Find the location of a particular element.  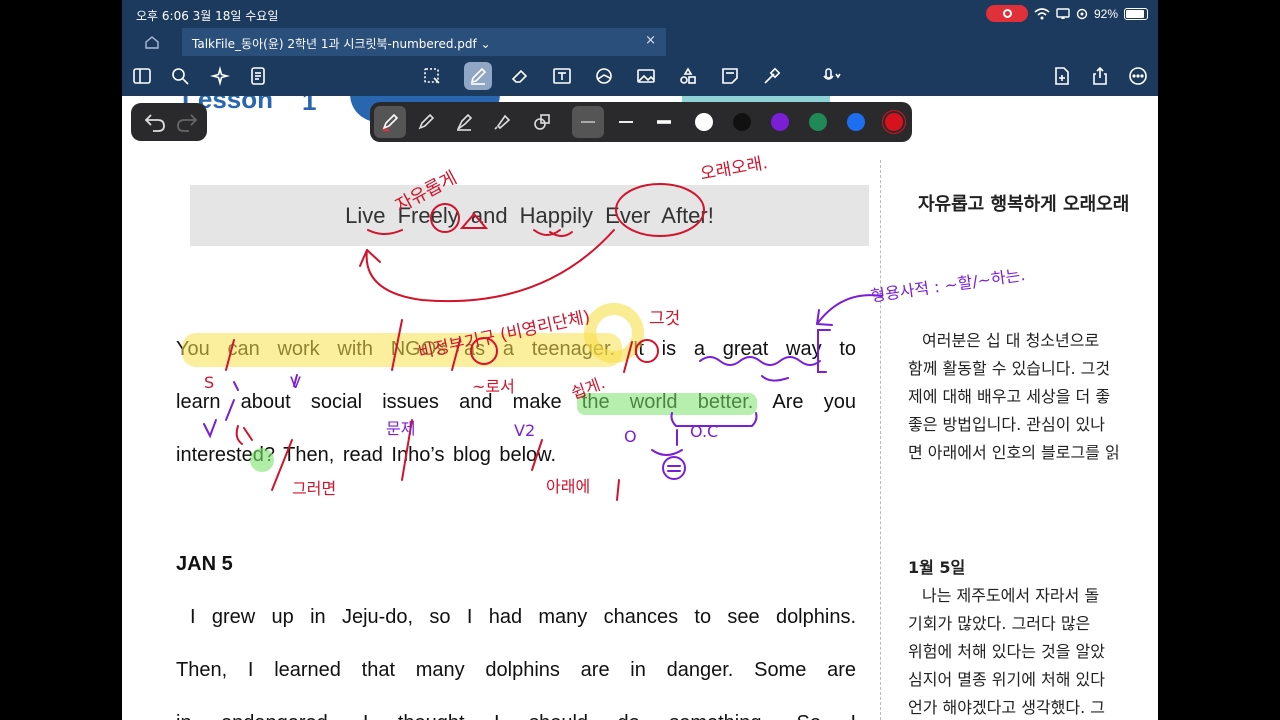

status-time: 오후 6:06 3월 18일 수요일 is located at coordinates (207, 16).